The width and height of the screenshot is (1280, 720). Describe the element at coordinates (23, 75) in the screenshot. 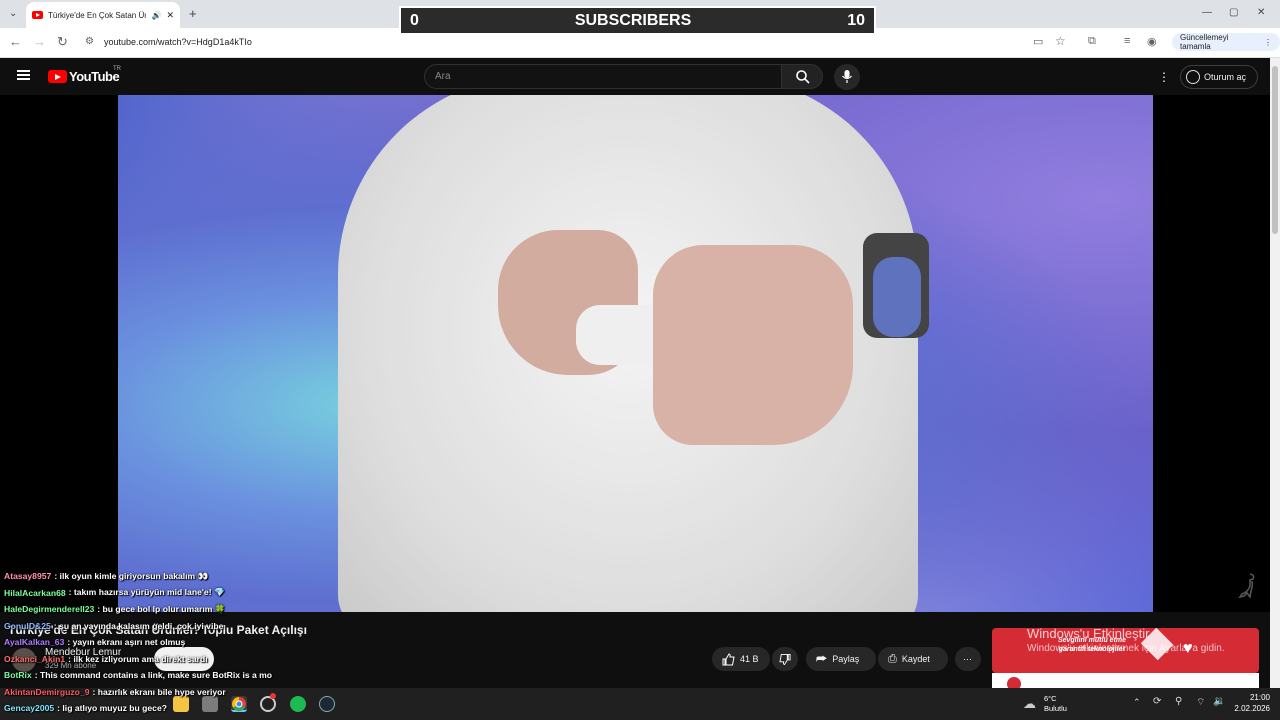

I see `menu-hamburger-icon` at that location.